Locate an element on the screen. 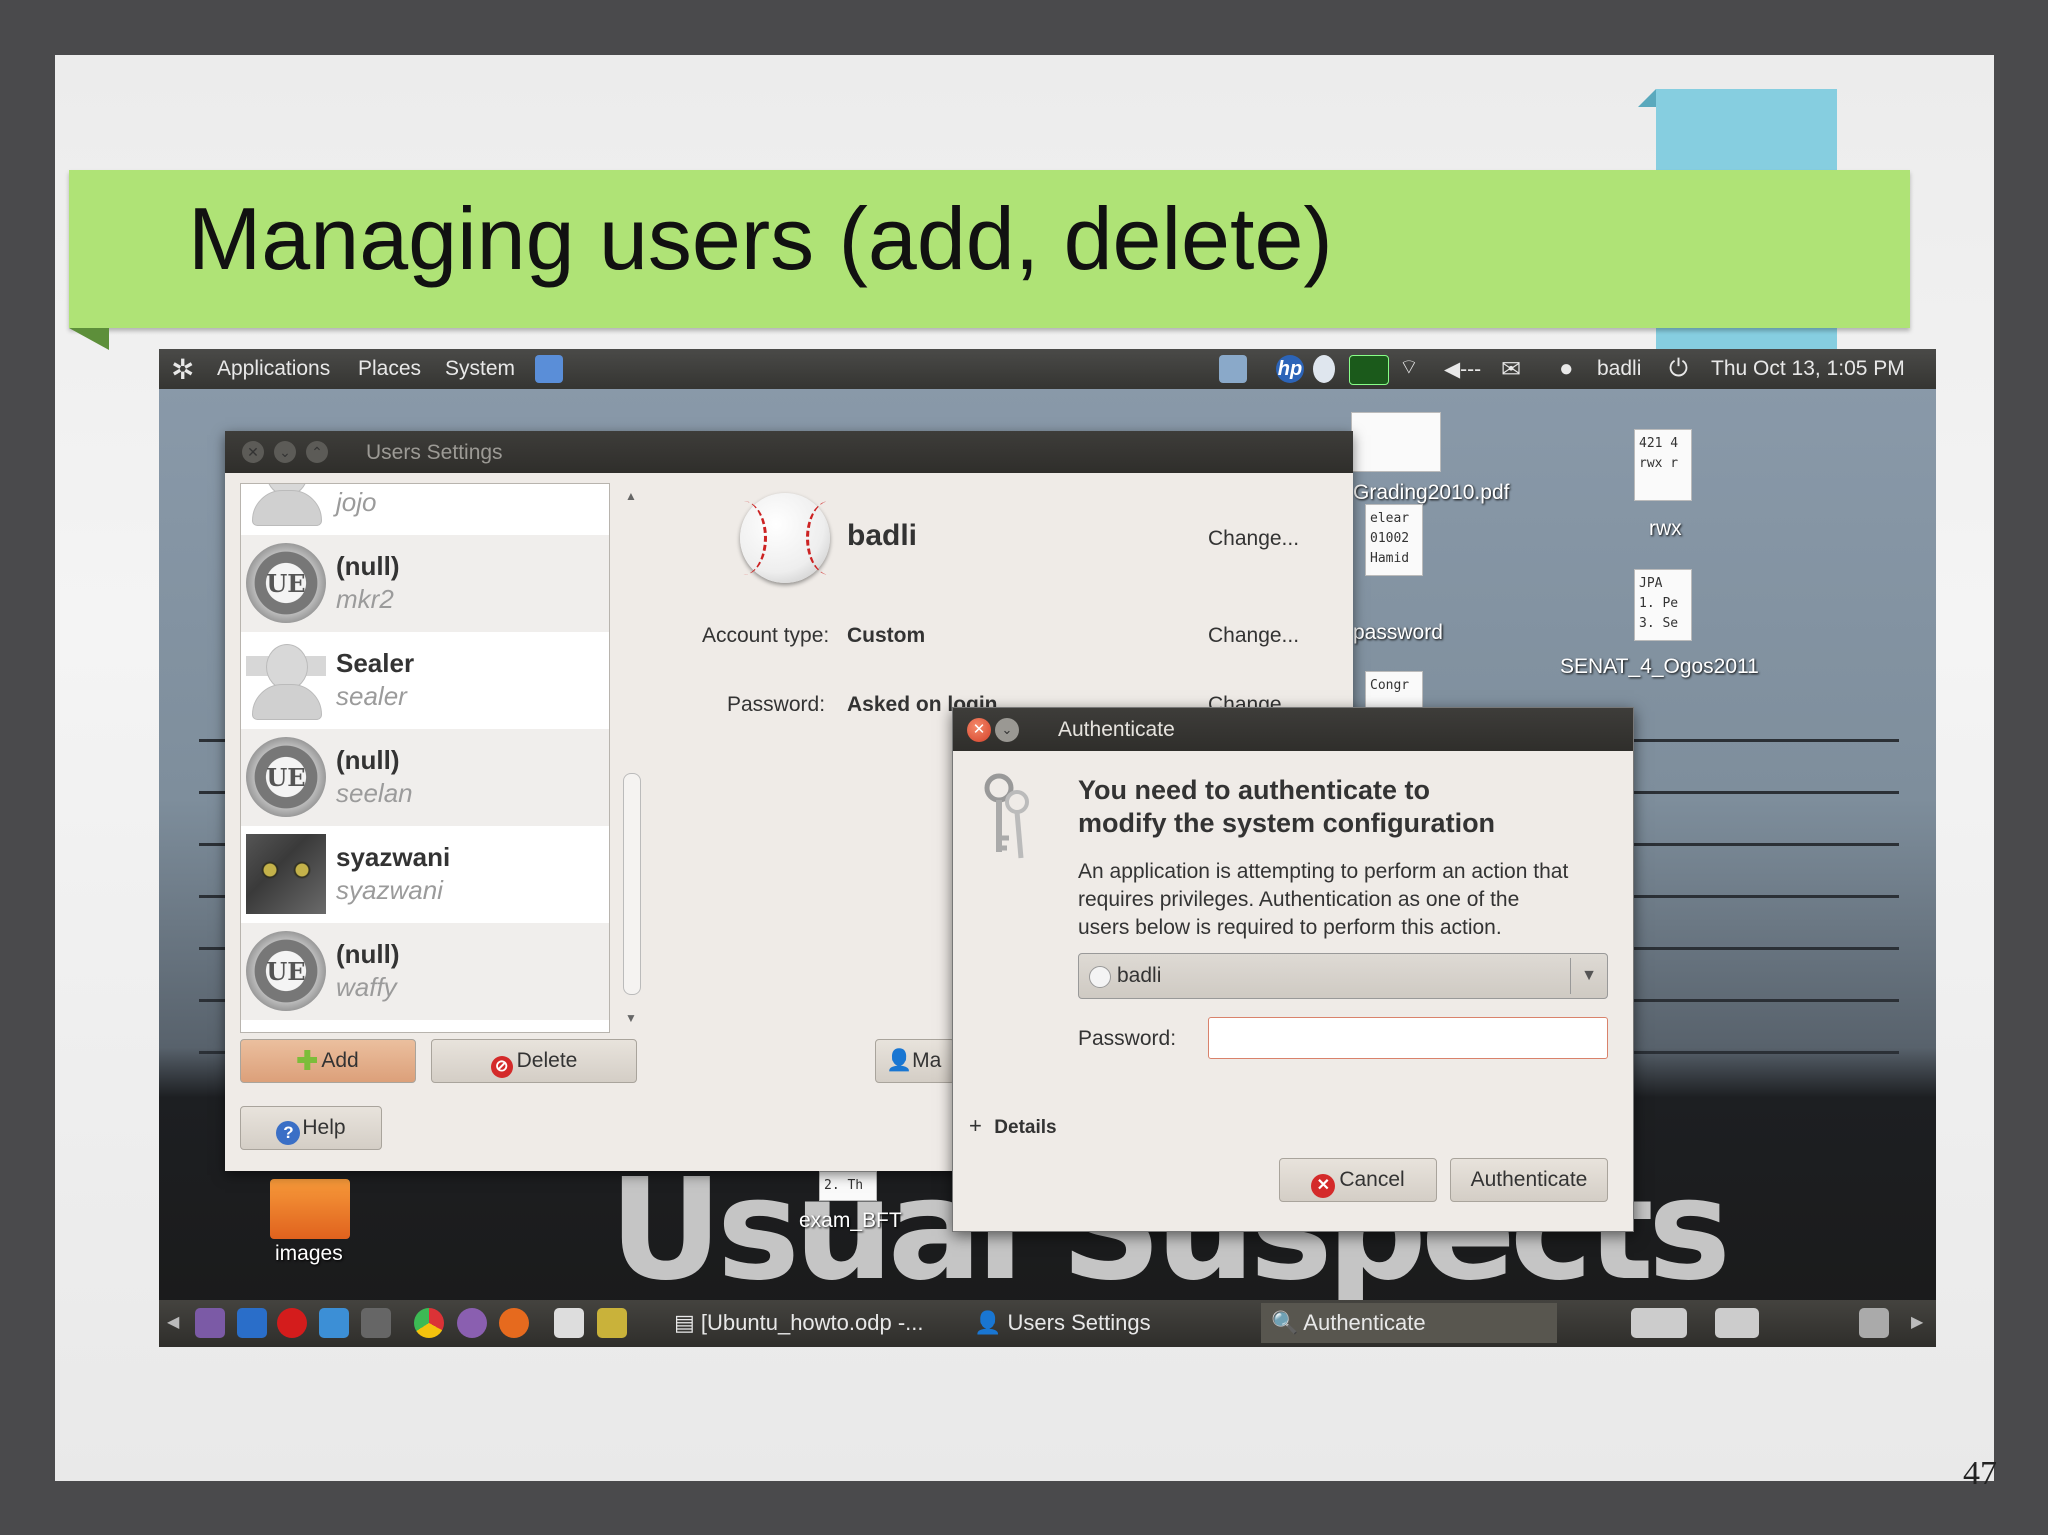  delete-user-button: ⊘ Delete is located at coordinates (534, 1061).